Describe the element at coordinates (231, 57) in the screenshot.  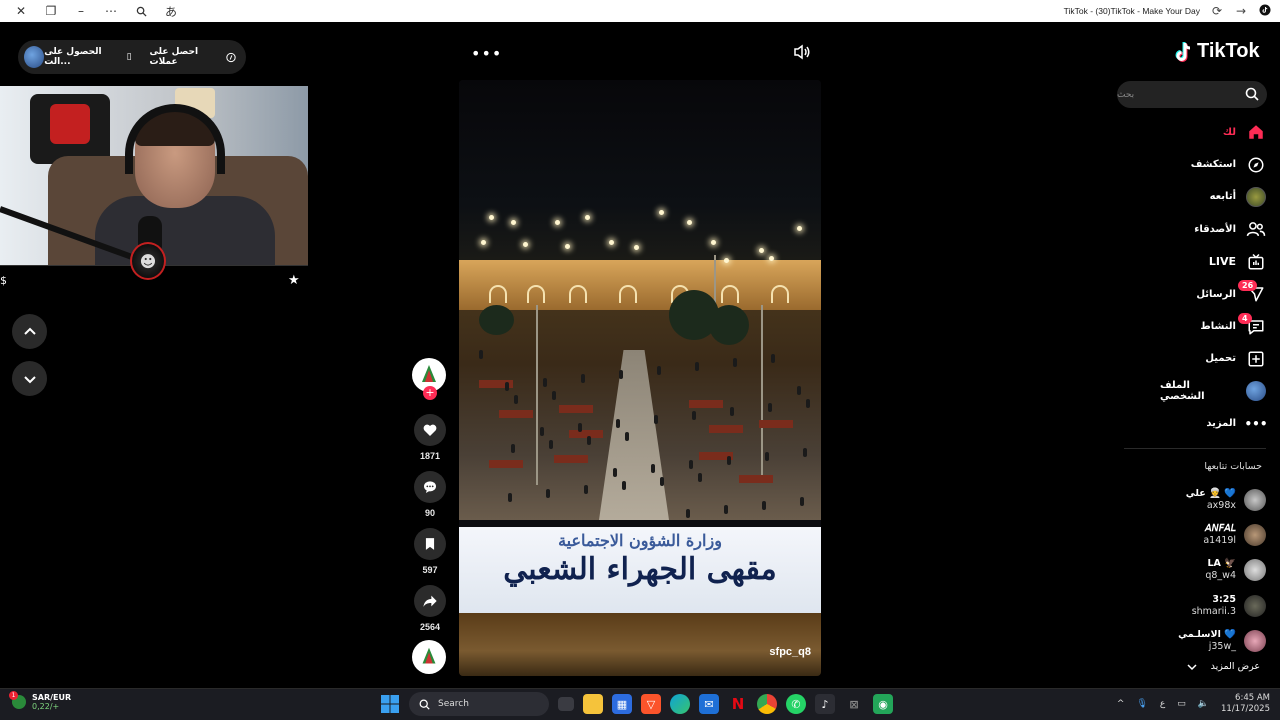
I see `coin-icon` at that location.